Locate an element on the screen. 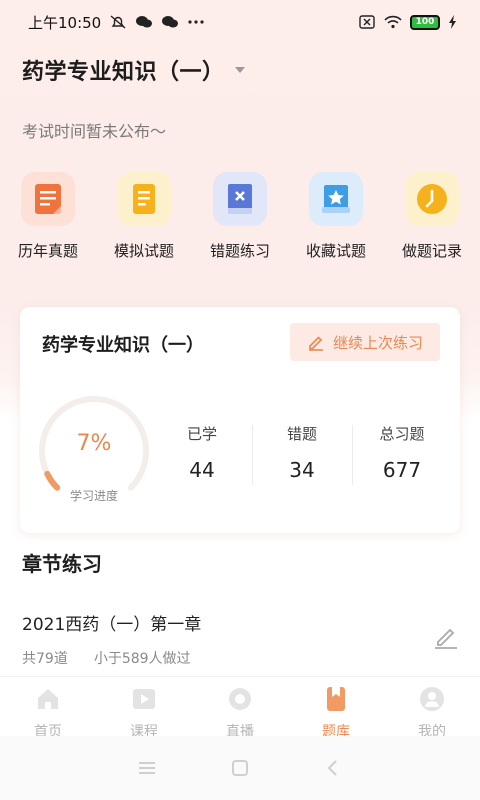  live-icon is located at coordinates (240, 699).